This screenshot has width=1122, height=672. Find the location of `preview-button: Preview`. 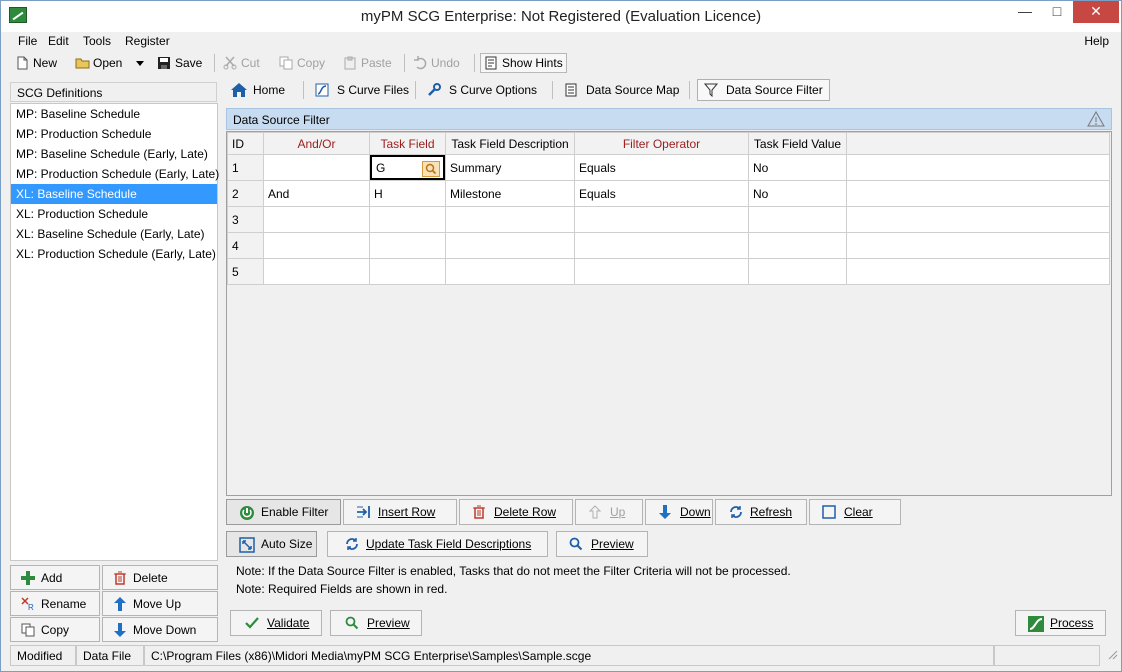

preview-button: Preview is located at coordinates (376, 623).